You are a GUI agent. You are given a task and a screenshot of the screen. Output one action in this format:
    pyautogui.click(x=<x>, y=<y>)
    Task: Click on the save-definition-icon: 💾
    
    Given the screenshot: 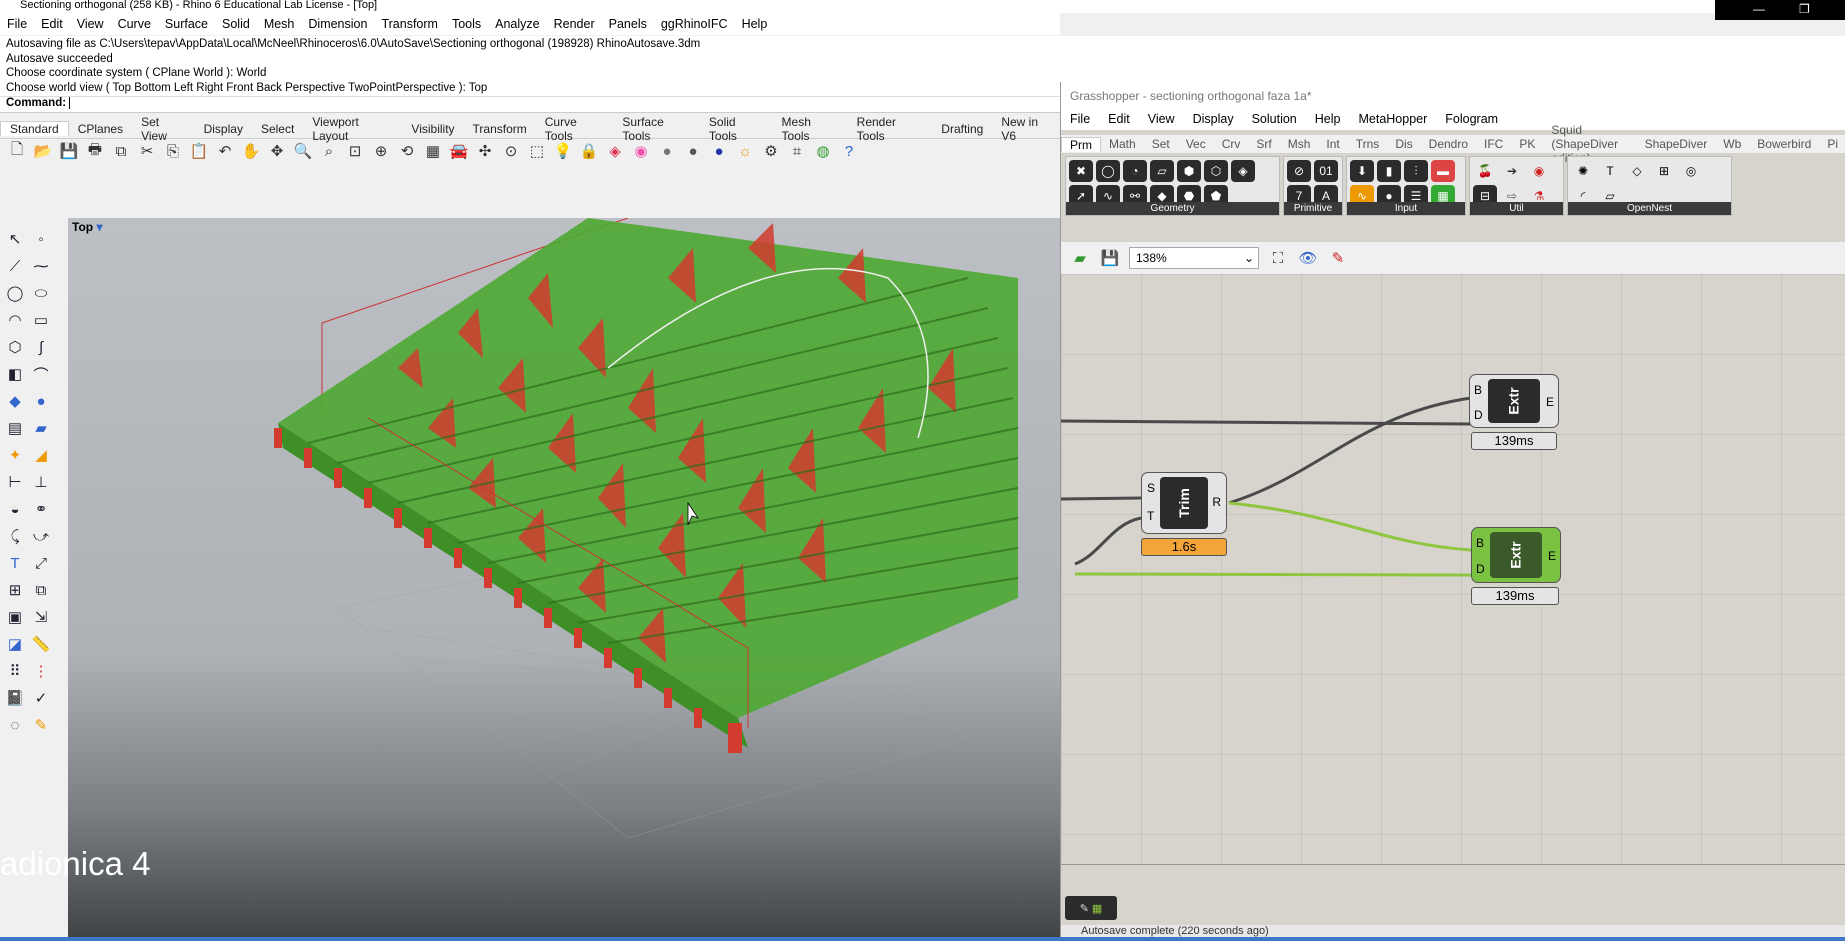 What is the action you would take?
    pyautogui.click(x=1110, y=258)
    